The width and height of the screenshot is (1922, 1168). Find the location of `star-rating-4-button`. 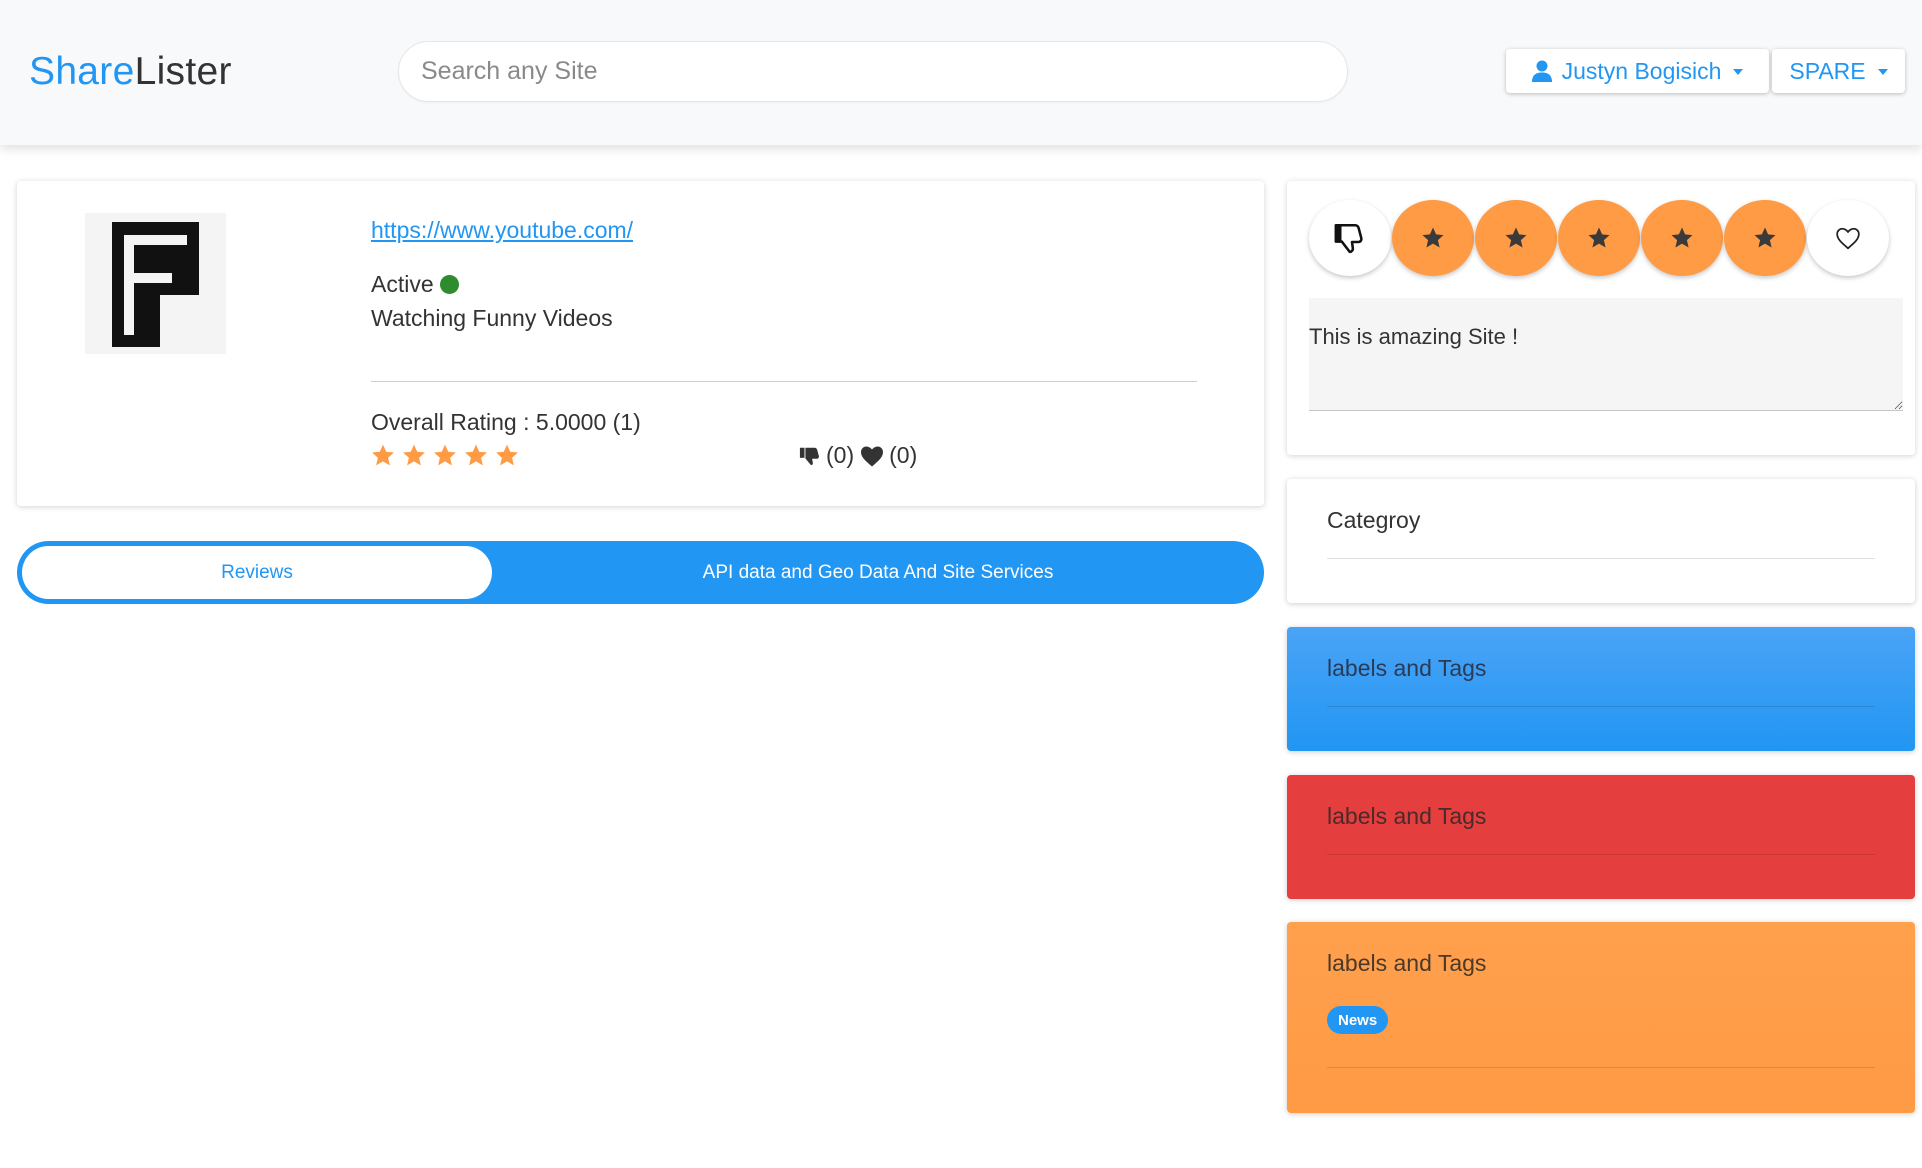

star-rating-4-button is located at coordinates (1682, 238).